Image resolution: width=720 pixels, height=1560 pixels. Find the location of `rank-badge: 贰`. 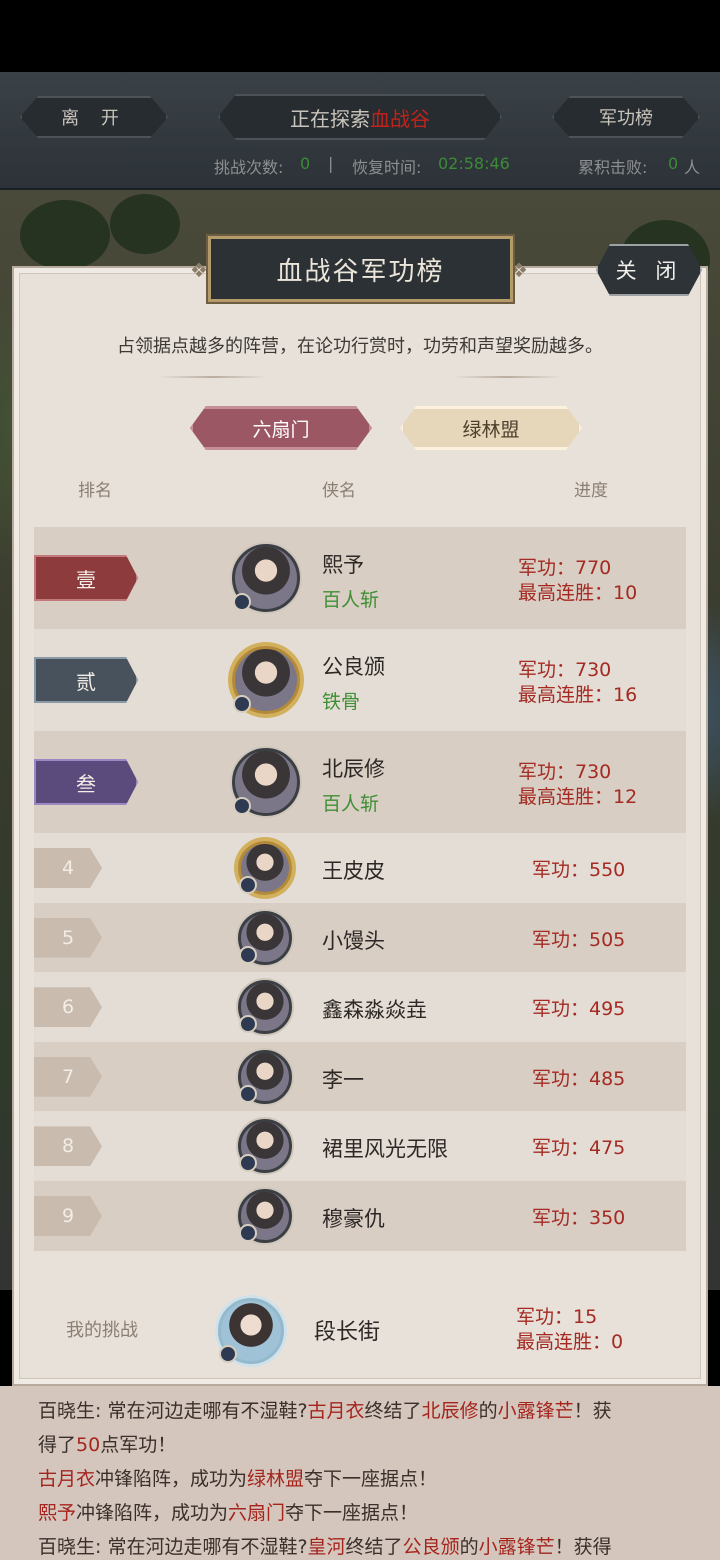

rank-badge: 贰 is located at coordinates (86, 680).